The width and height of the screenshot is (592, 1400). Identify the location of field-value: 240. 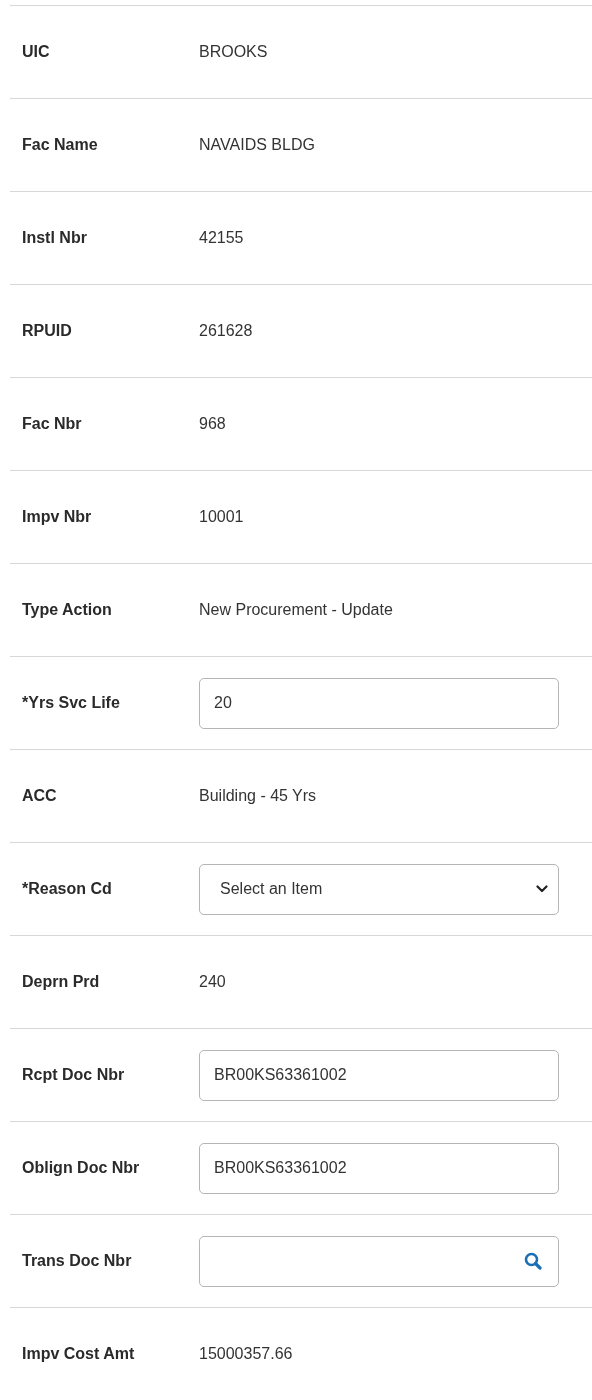
(212, 982).